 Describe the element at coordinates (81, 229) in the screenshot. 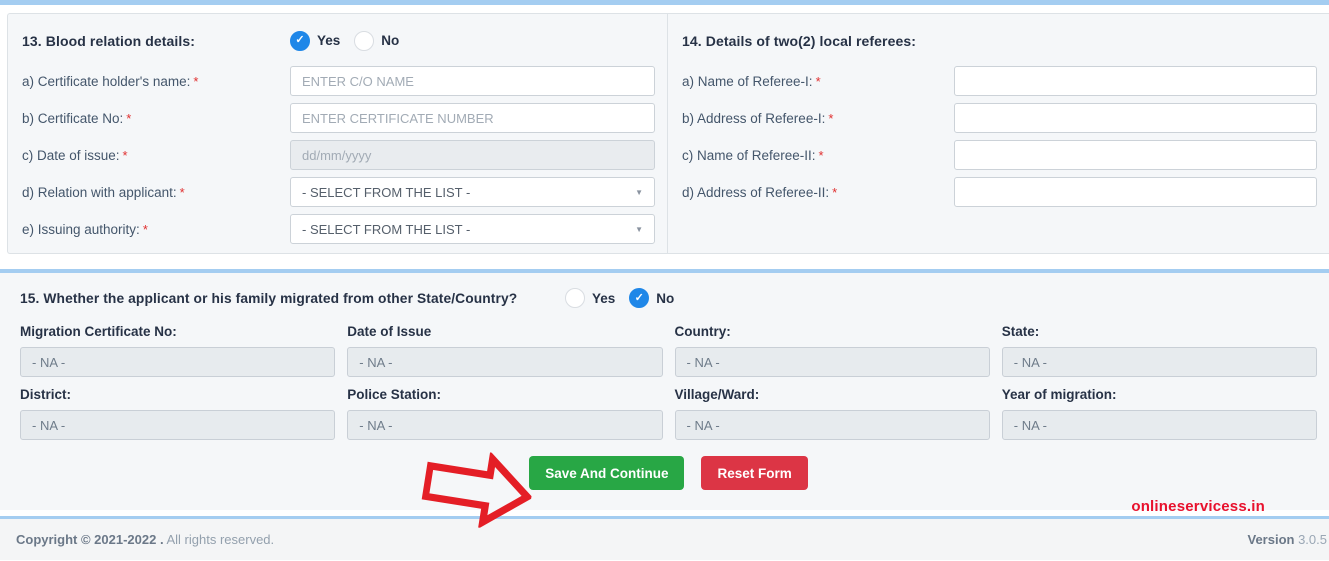

I see `issuing-authority-label: e) Issuing authority:` at that location.